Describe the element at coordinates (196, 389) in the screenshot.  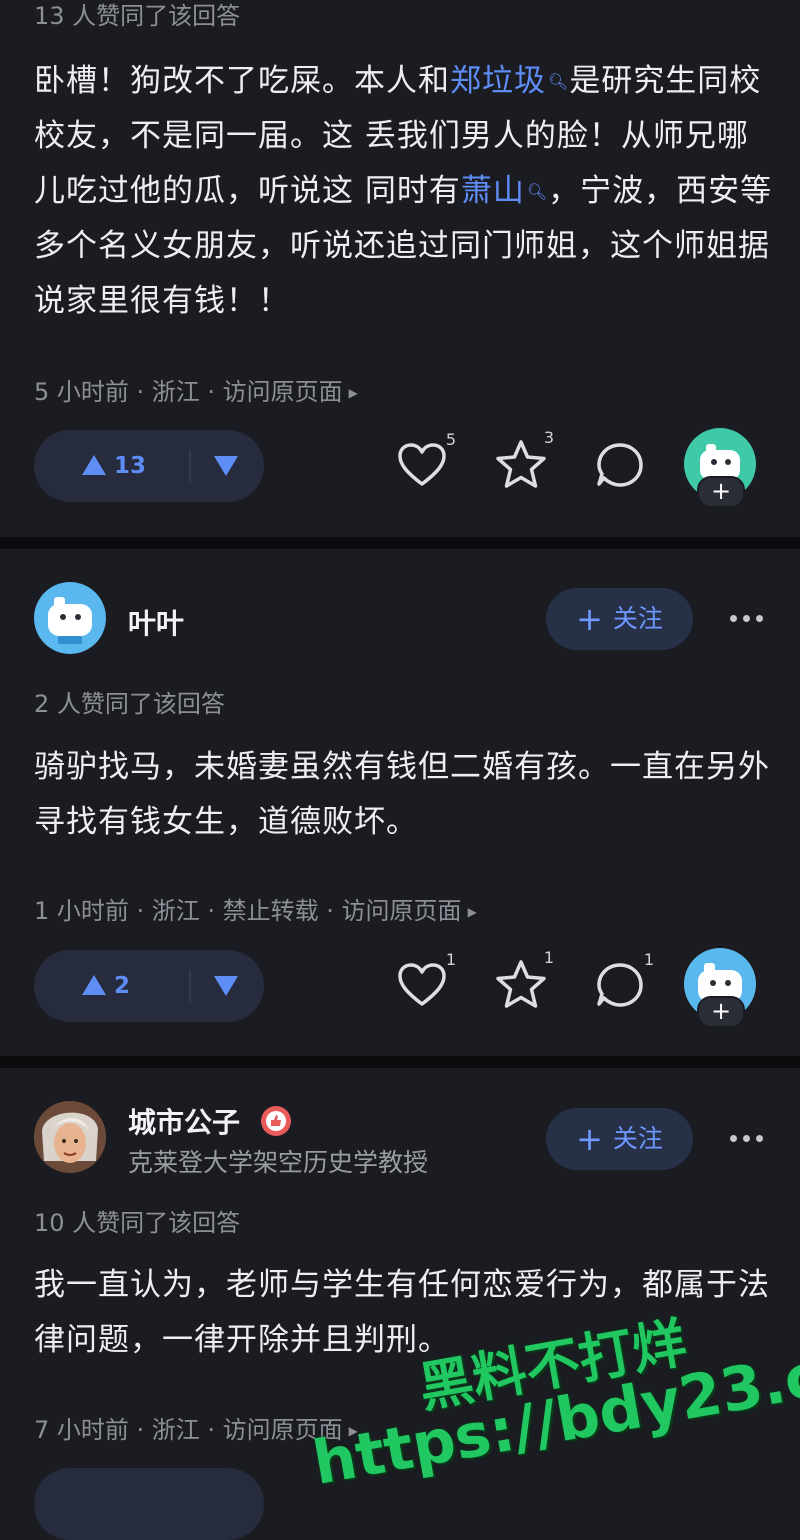
I see `answer-meta: 5 小时前 · 浙江 · 访问原页面 ▶` at that location.